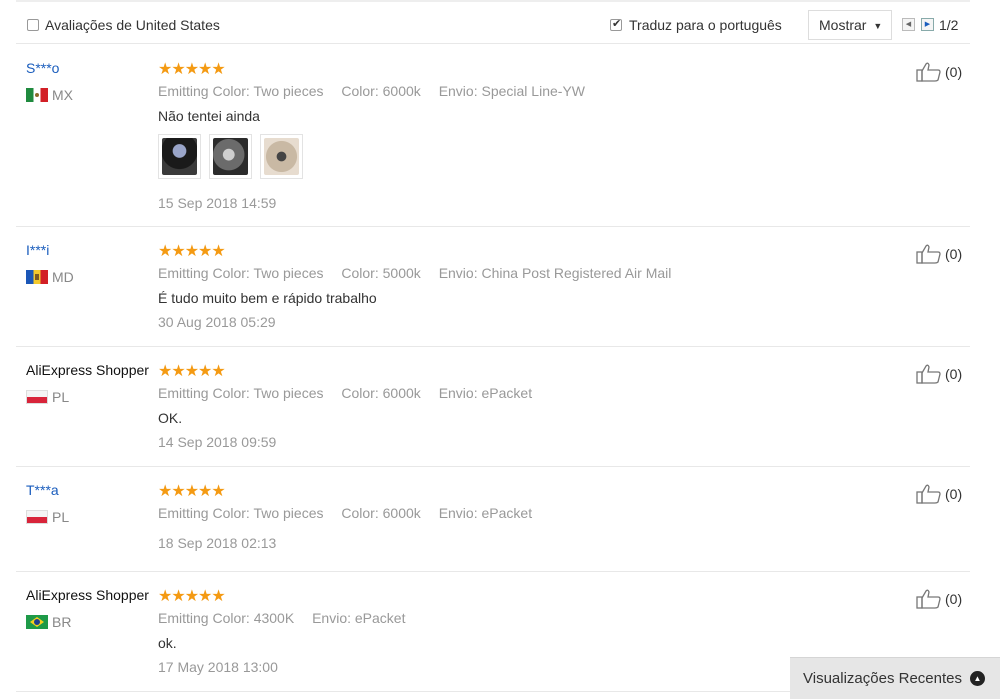  Describe the element at coordinates (274, 618) in the screenshot. I see `attr-value: 4300K` at that location.